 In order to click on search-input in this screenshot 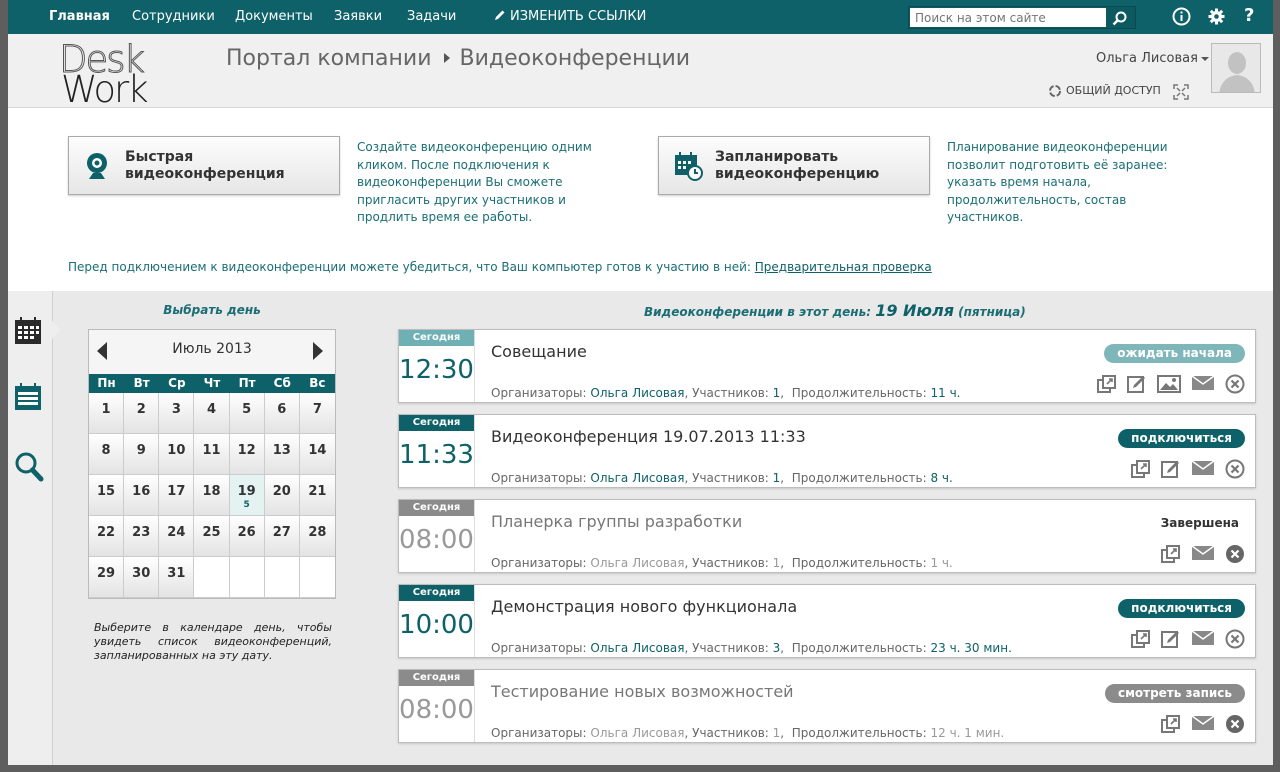, I will do `click(1008, 17)`.